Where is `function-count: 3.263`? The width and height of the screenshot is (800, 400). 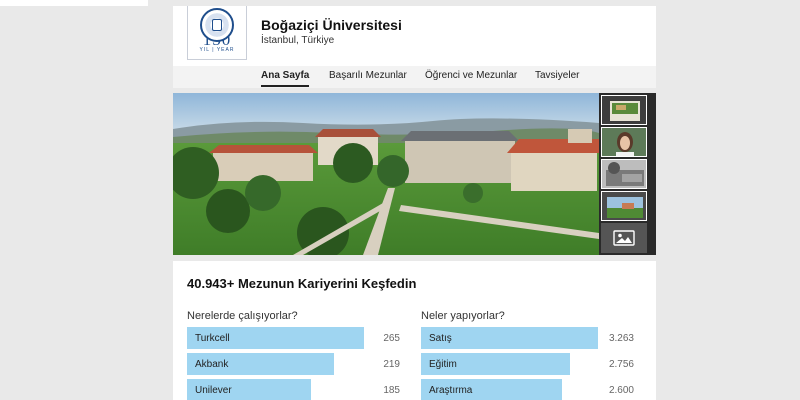
function-count: 3.263 is located at coordinates (621, 338).